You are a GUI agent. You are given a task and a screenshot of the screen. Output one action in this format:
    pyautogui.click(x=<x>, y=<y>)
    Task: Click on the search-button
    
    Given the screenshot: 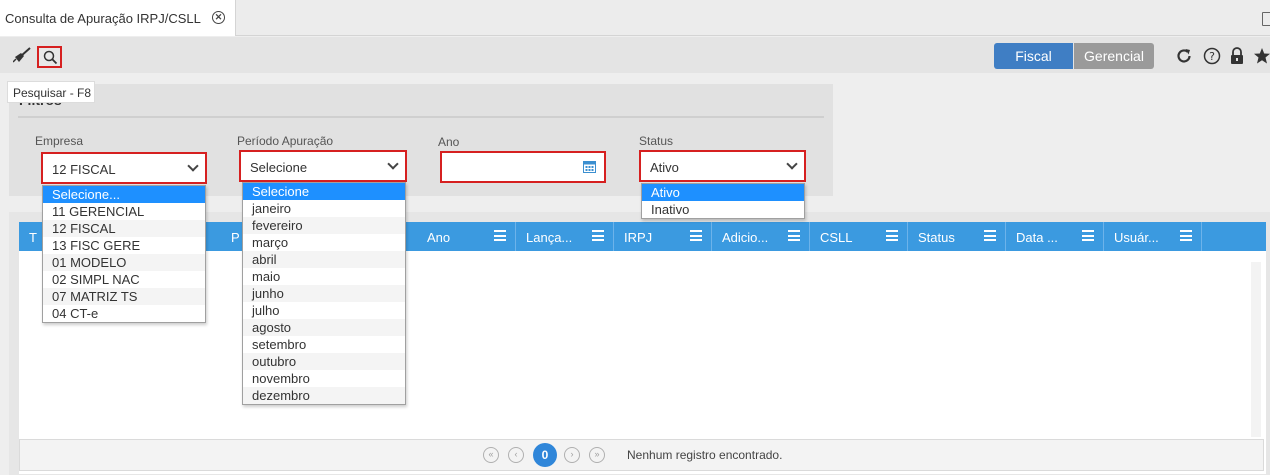 What is the action you would take?
    pyautogui.click(x=49, y=57)
    